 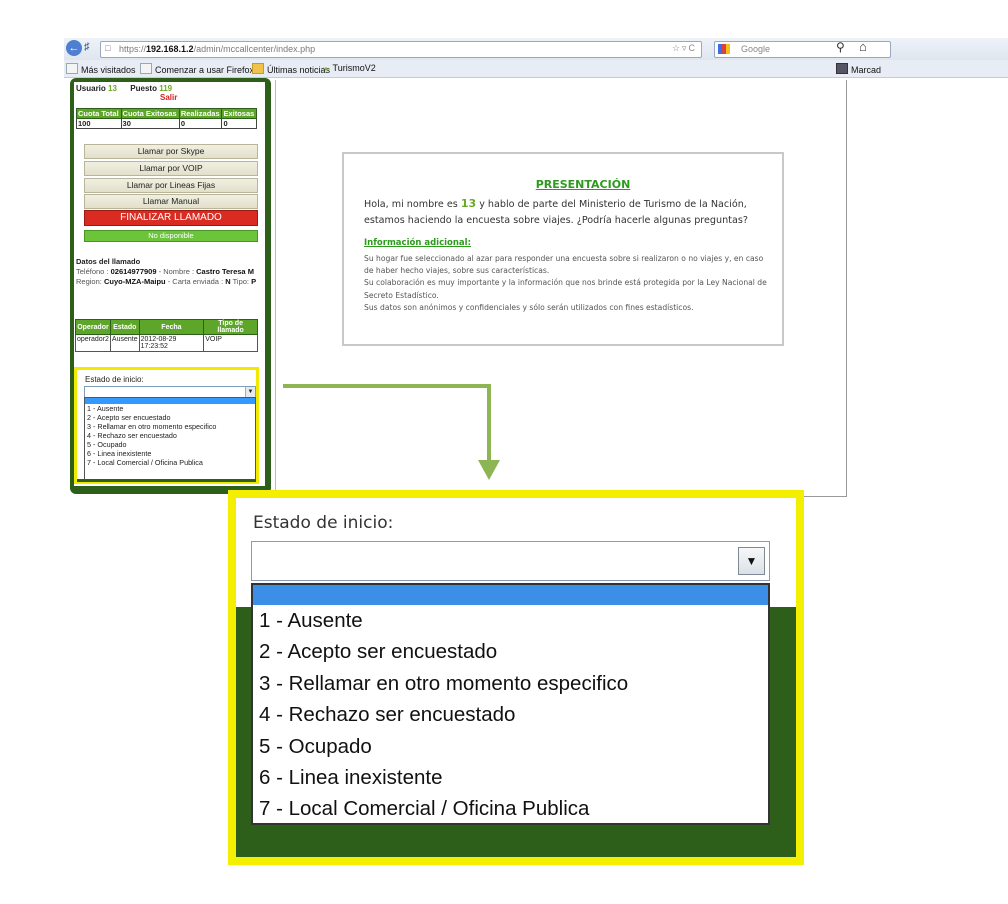 I want to click on puesto-value: 119, so click(x=166, y=88).